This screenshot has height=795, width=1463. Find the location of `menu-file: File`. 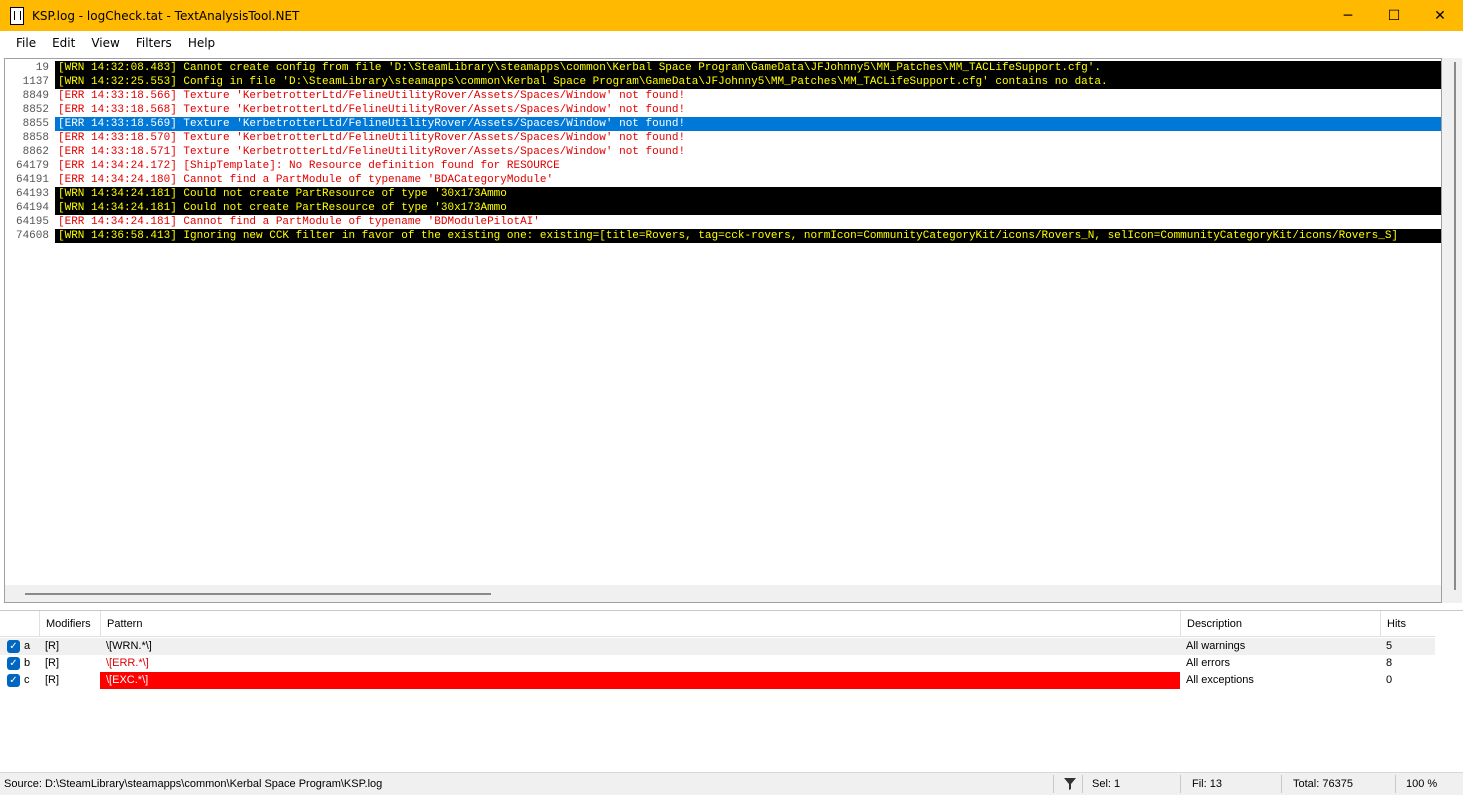

menu-file: File is located at coordinates (26, 43).